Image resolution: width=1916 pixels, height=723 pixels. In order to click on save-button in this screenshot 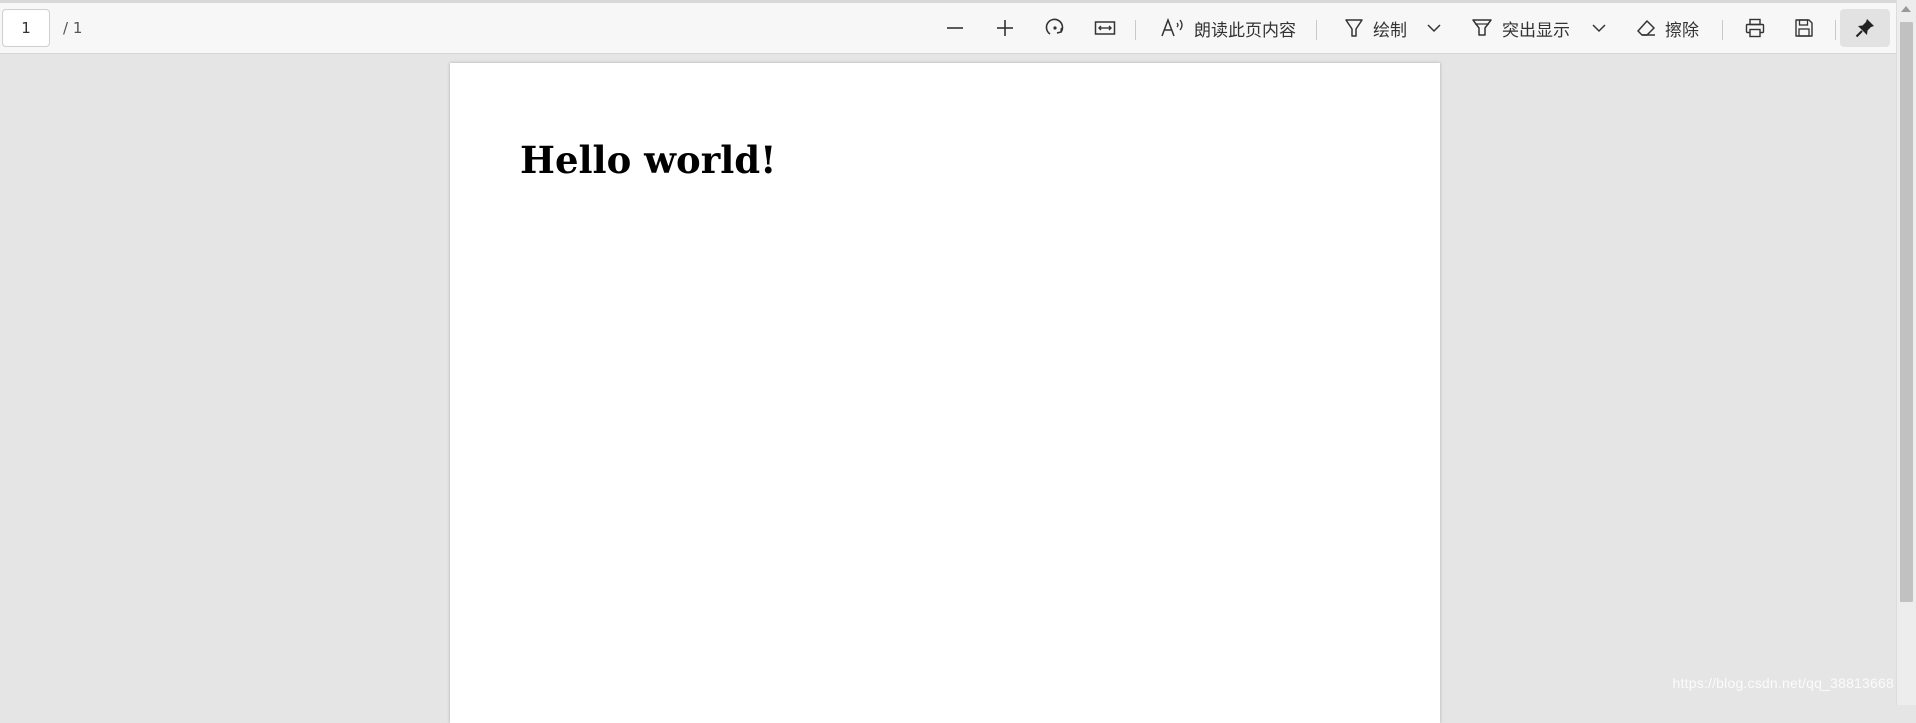, I will do `click(1804, 28)`.